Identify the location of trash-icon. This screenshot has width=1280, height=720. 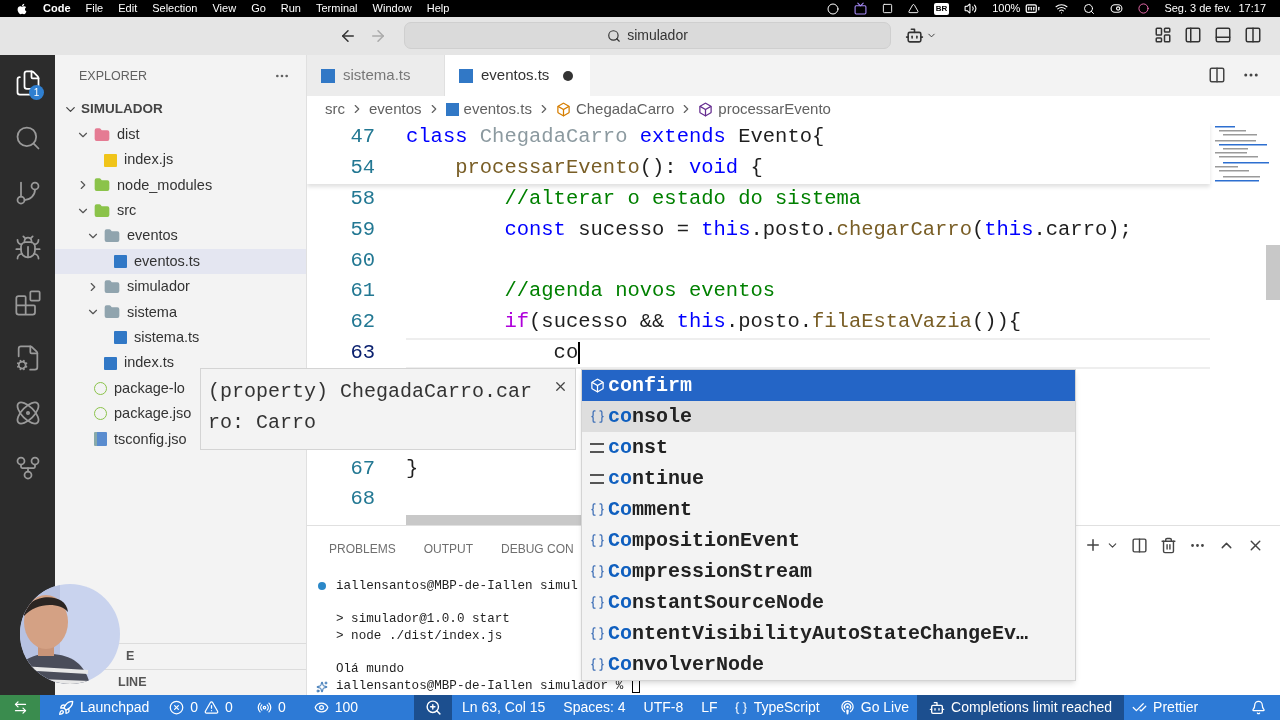
(1168, 545).